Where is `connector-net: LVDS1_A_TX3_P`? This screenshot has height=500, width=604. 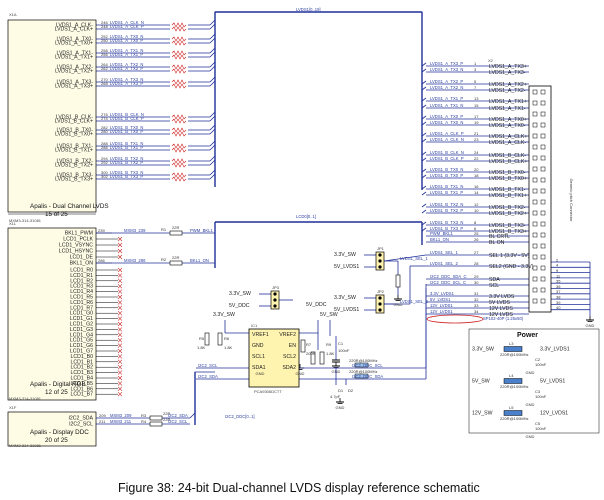 connector-net: LVDS1_A_TX3_P is located at coordinates (446, 63).